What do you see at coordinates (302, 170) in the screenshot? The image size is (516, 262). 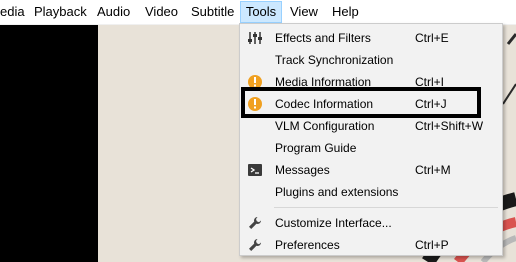 I see `menu-item-label: Messages` at bounding box center [302, 170].